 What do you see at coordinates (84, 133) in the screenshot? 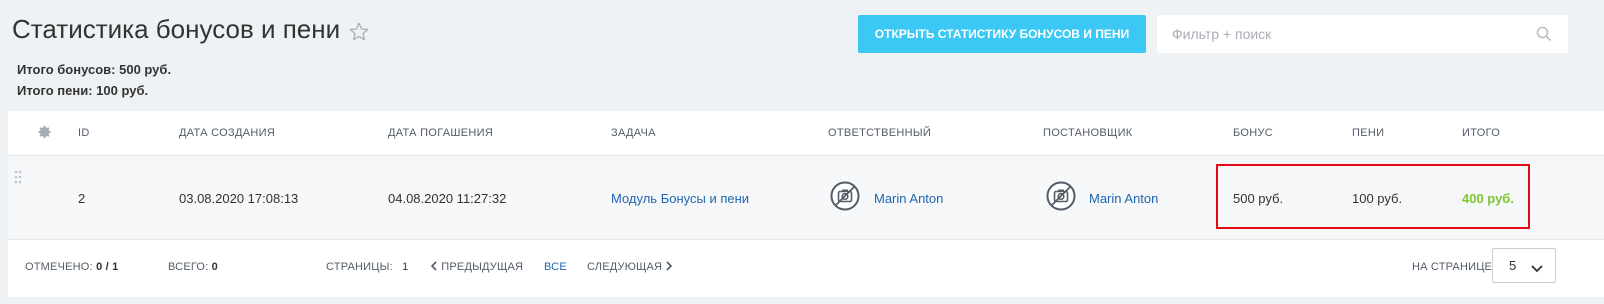
I see `column-header-id: ID` at bounding box center [84, 133].